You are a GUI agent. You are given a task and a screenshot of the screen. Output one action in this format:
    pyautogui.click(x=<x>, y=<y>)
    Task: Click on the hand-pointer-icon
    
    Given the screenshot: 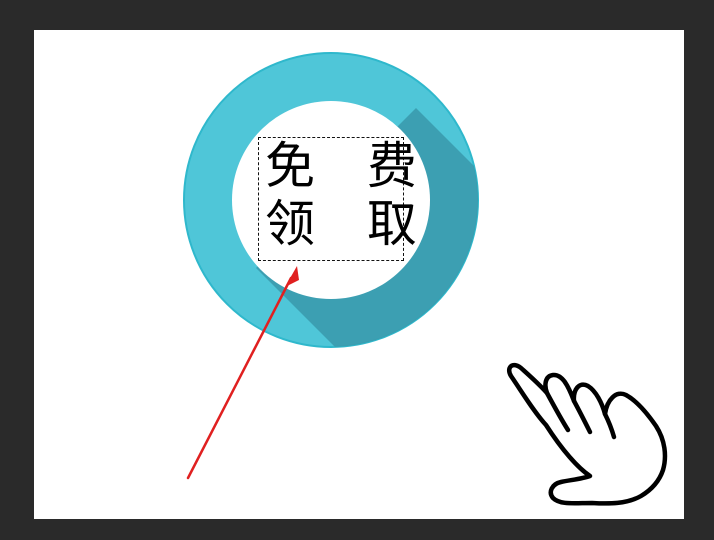 What is the action you would take?
    pyautogui.click(x=587, y=434)
    